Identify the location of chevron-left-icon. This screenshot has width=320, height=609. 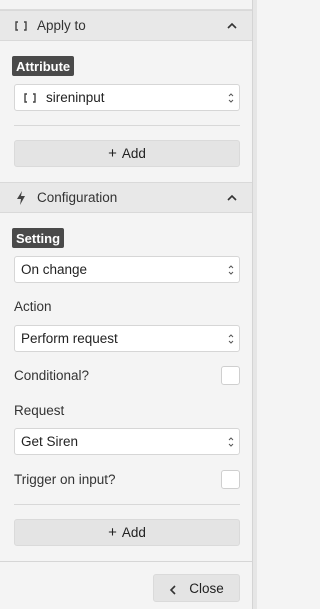
(173, 589).